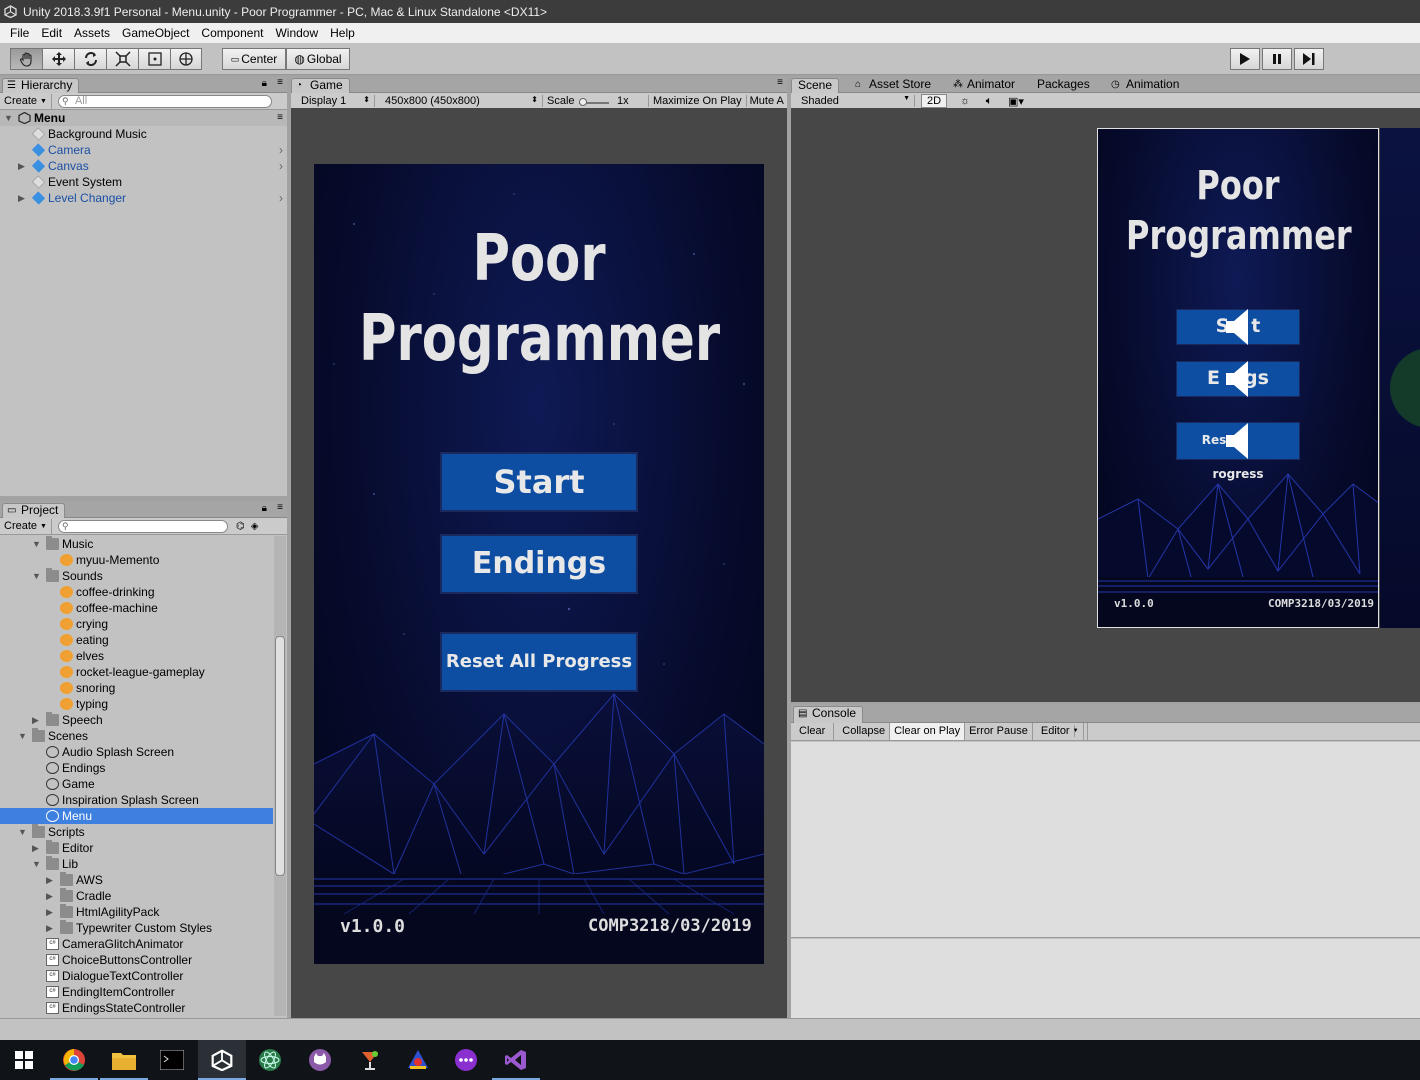 The height and width of the screenshot is (1080, 1420). What do you see at coordinates (232, 33) in the screenshot?
I see `menu-component: Component` at bounding box center [232, 33].